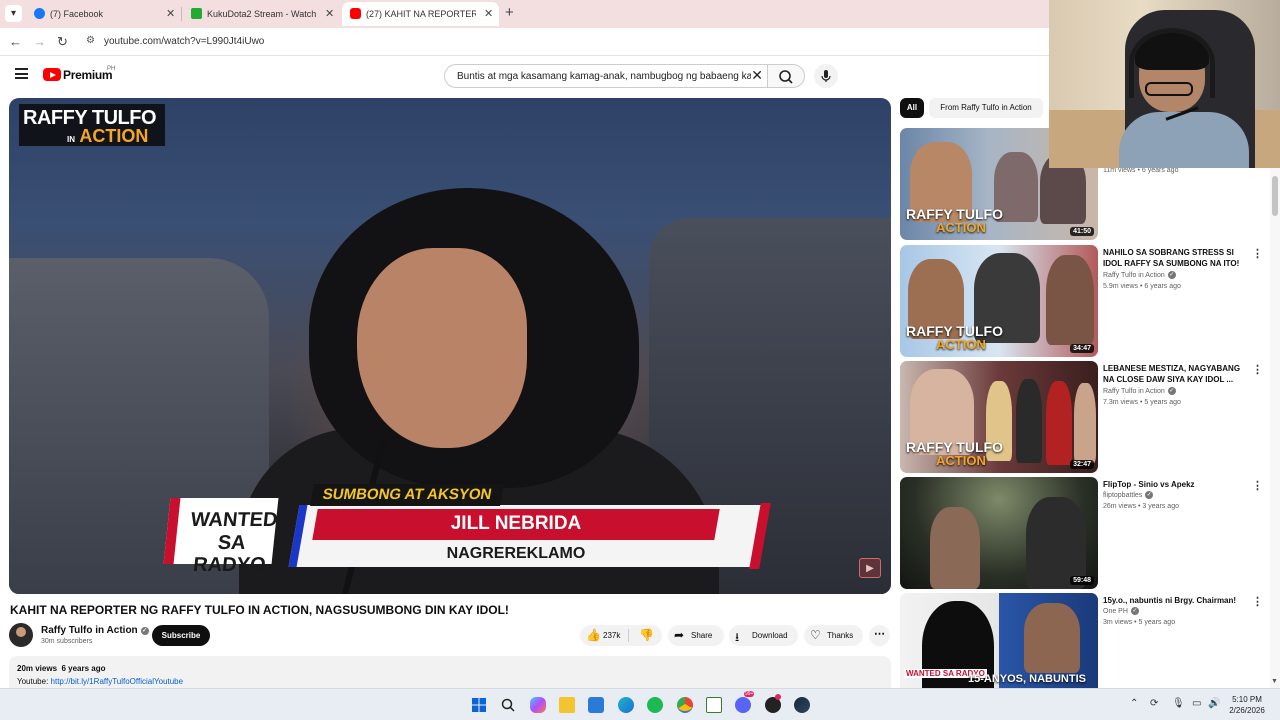 The width and height of the screenshot is (1280, 720). I want to click on tab-youtube-active: (27) KAHIT NA REPORTER NG RAFFY ✕, so click(420, 14).